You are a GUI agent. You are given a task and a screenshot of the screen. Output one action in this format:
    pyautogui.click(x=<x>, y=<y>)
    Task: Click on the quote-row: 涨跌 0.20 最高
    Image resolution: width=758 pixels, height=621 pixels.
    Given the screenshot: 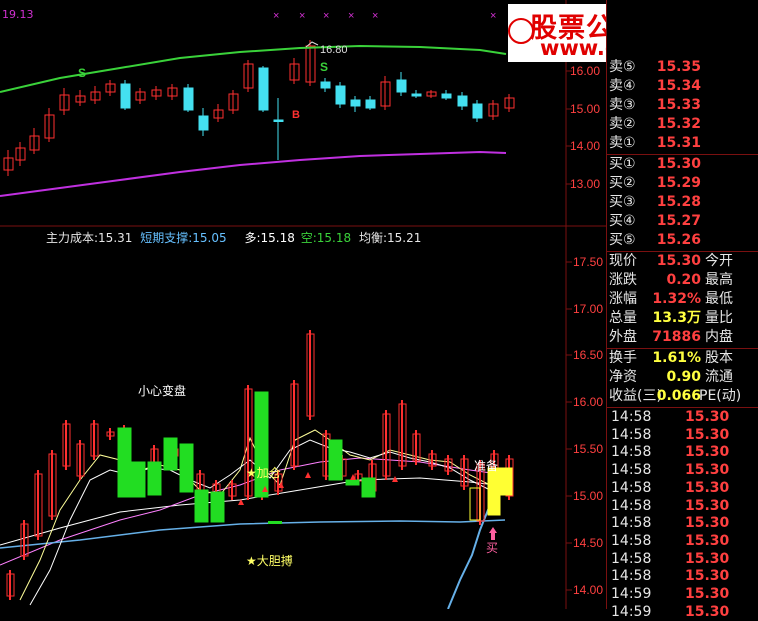 What is the action you would take?
    pyautogui.click(x=682, y=280)
    